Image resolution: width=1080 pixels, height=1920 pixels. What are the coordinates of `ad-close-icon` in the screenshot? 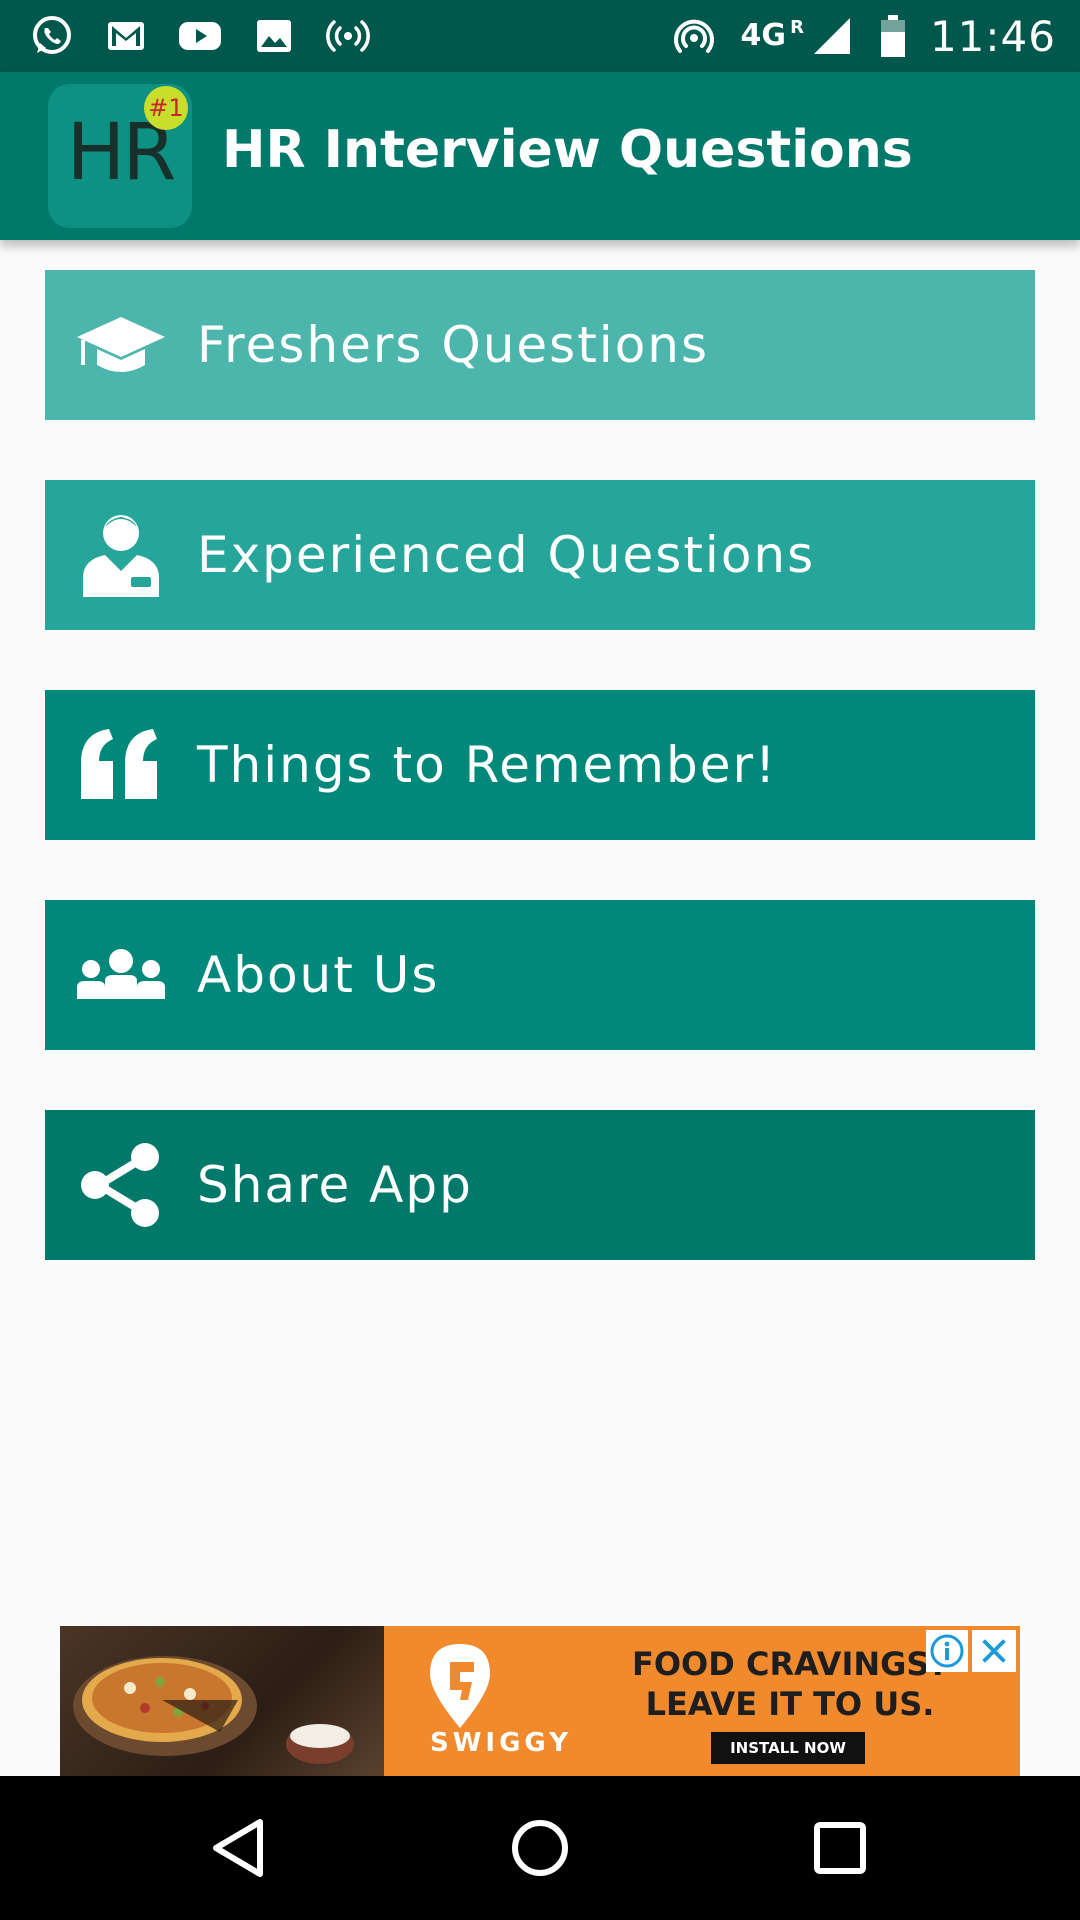 It's located at (994, 1651).